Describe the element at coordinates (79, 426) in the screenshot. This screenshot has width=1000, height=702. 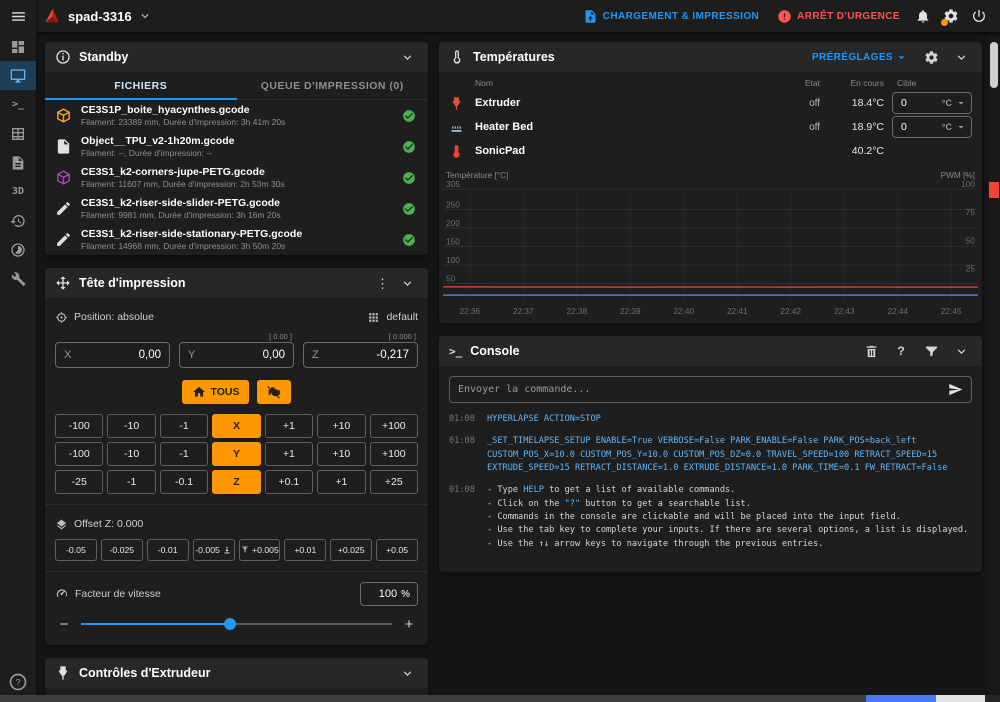
I see `jog-button-x--100: -100` at that location.